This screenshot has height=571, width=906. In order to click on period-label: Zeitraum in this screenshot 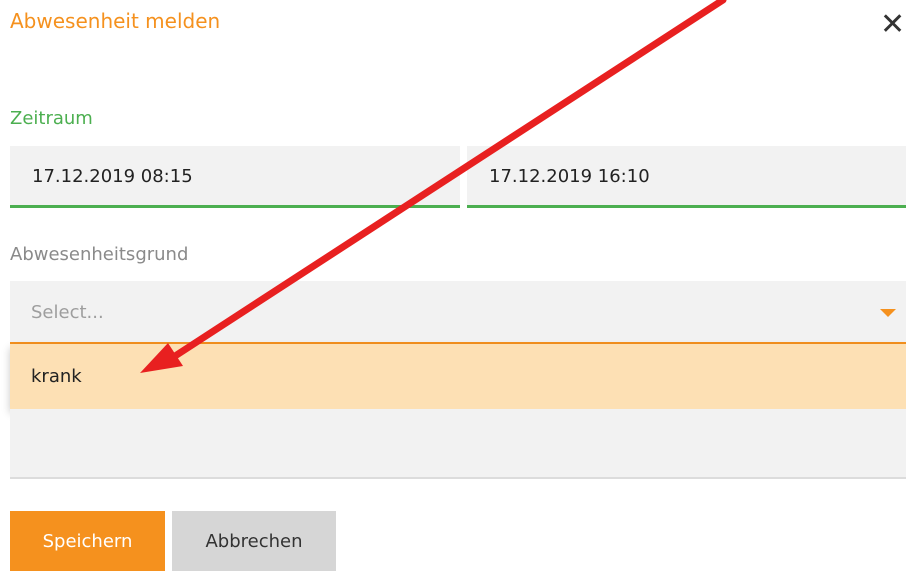, I will do `click(51, 118)`.